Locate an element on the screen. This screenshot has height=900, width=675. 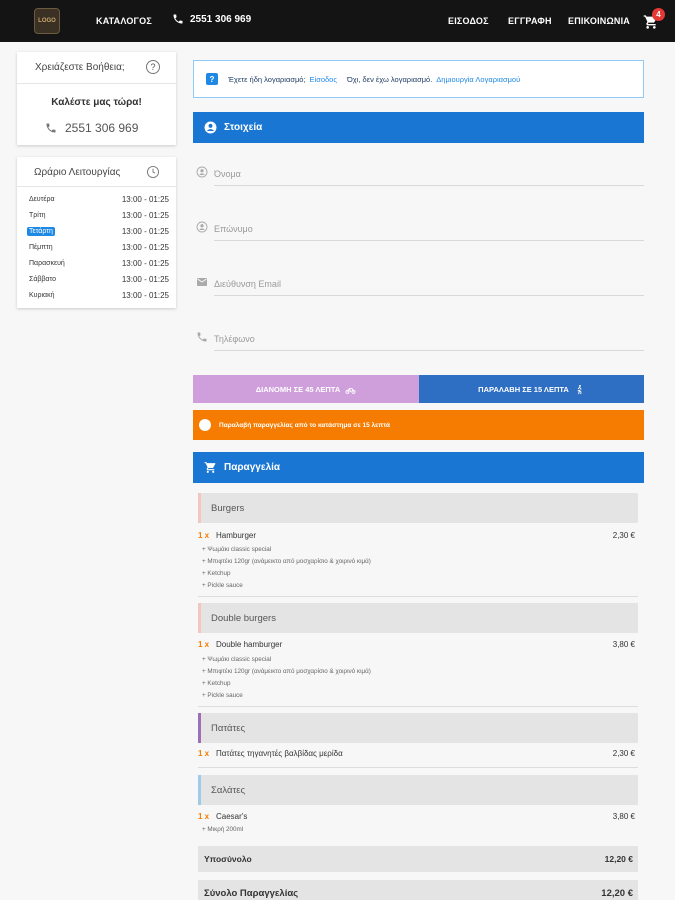
help-phone: 2551 306 969 is located at coordinates (91, 128).